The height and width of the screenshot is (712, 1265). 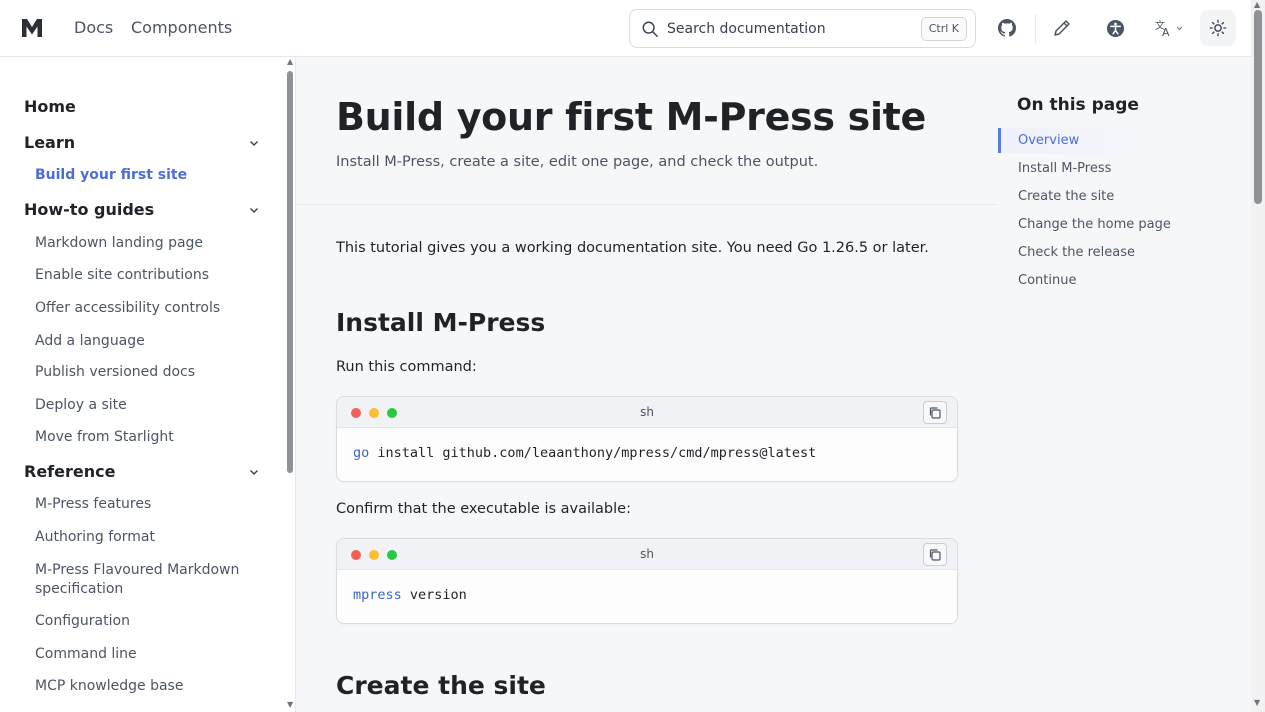 I want to click on sidebar-group-how-to: How-to guides, so click(x=89, y=209).